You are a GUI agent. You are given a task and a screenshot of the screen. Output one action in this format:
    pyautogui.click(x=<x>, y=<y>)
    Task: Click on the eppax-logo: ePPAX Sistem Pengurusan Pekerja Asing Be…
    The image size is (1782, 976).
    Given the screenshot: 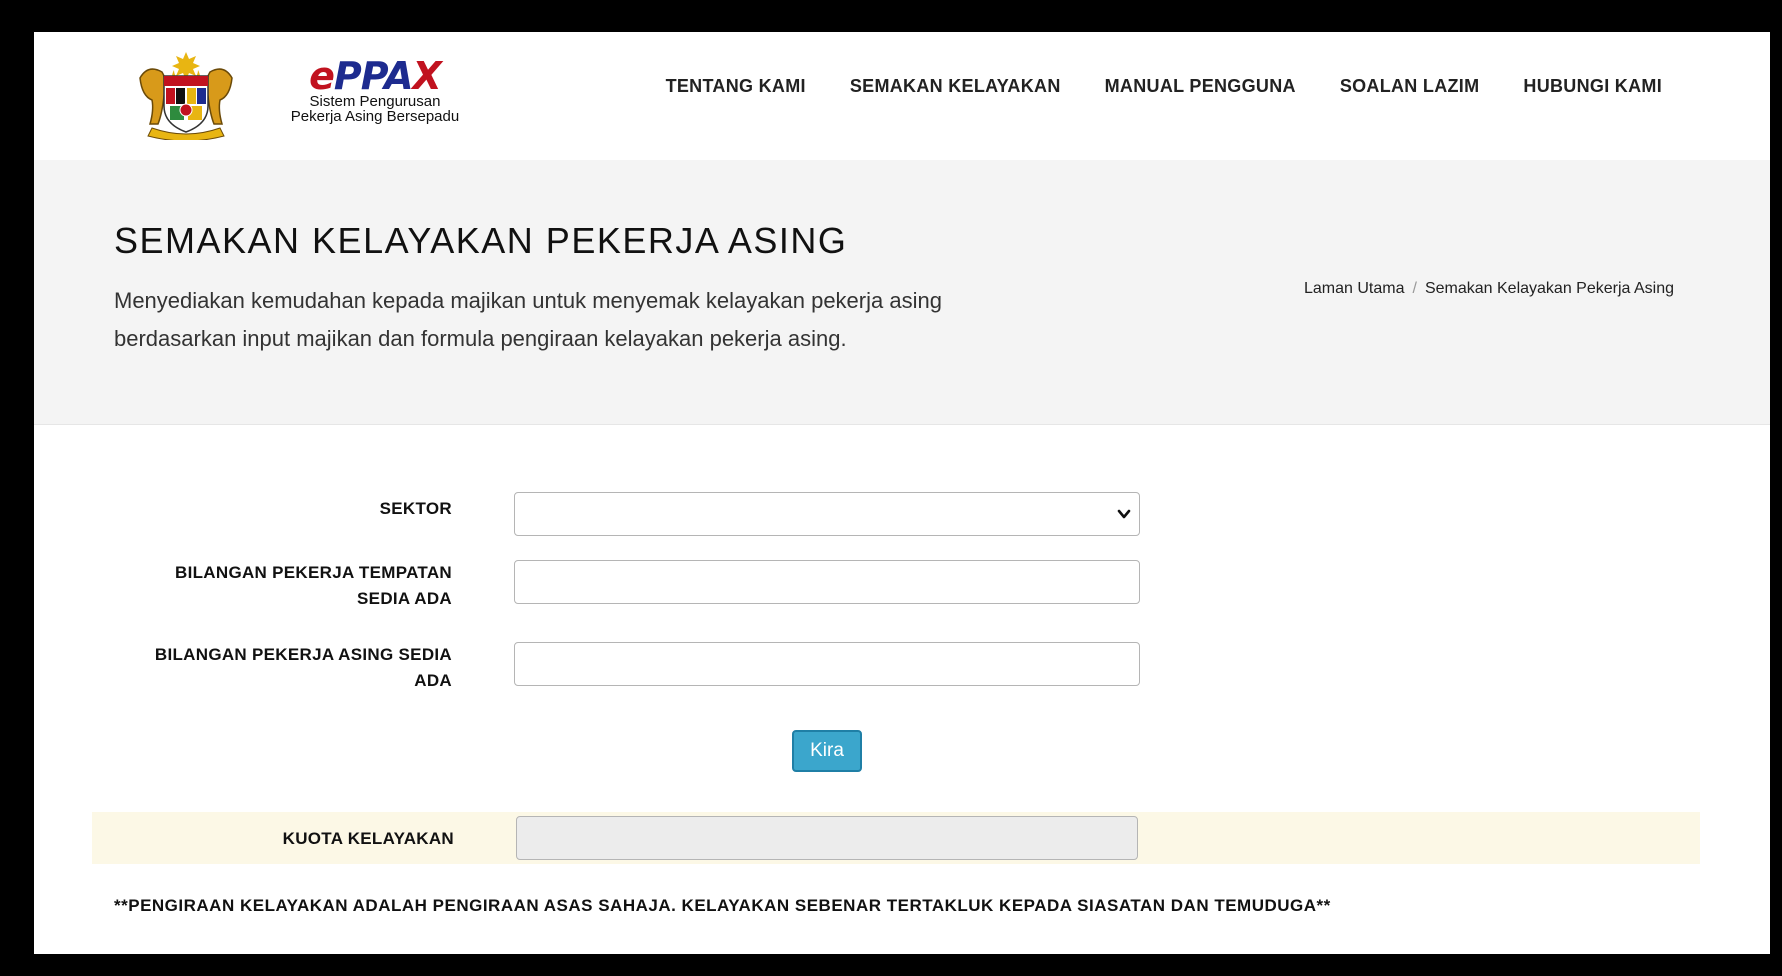 What is the action you would take?
    pyautogui.click(x=375, y=96)
    